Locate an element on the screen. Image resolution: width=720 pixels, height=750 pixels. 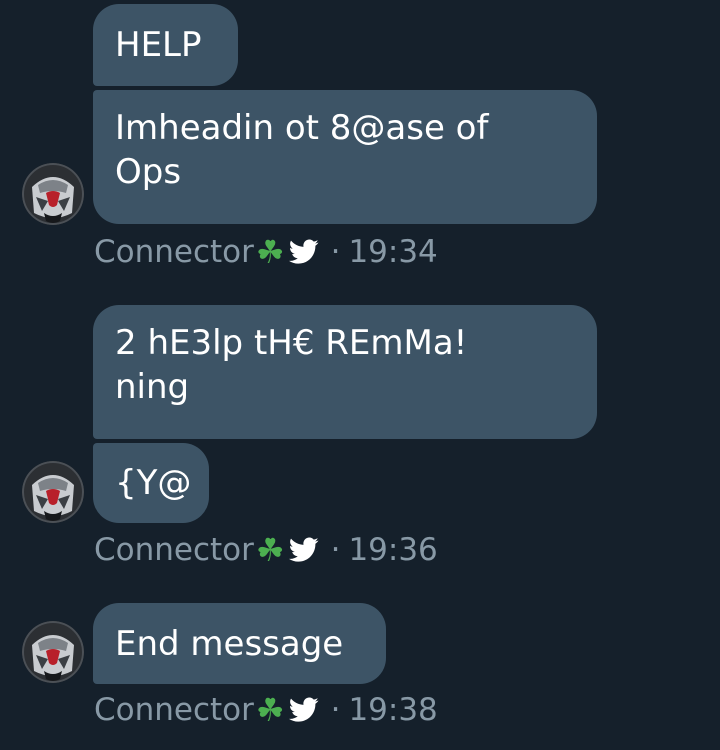
message-meta: Connector ☘ · 19:36 is located at coordinates (266, 550).